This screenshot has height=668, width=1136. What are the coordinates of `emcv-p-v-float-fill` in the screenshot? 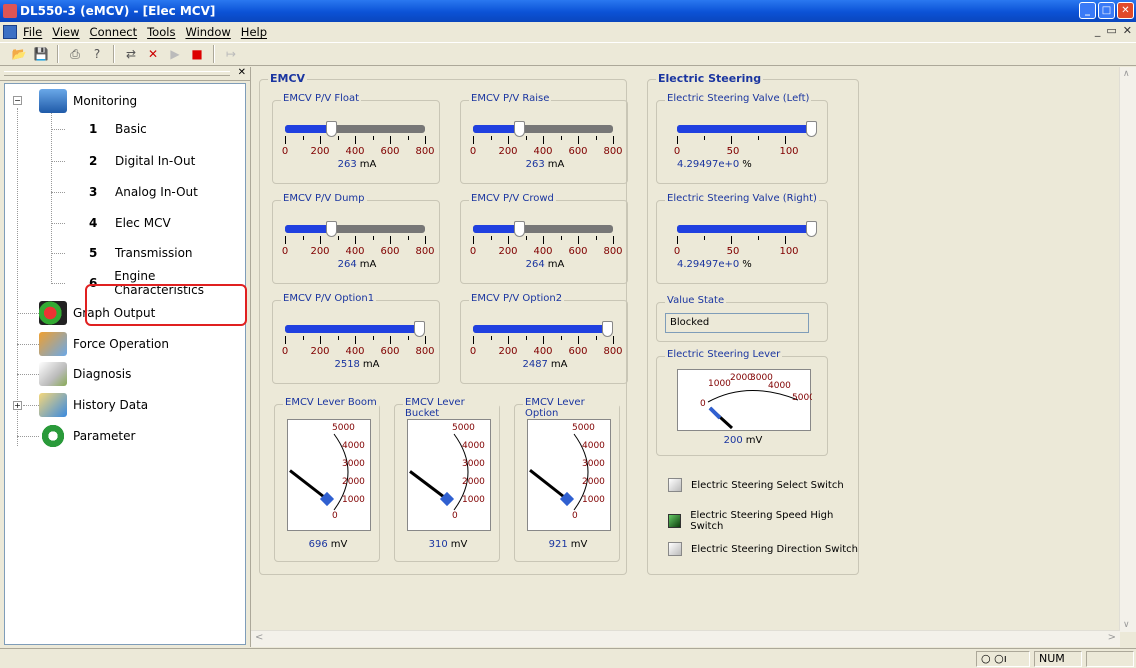 It's located at (308, 129).